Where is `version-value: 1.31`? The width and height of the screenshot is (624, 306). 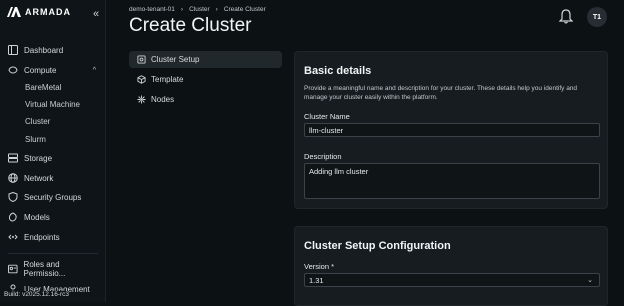
version-value: 1.31 is located at coordinates (316, 280).